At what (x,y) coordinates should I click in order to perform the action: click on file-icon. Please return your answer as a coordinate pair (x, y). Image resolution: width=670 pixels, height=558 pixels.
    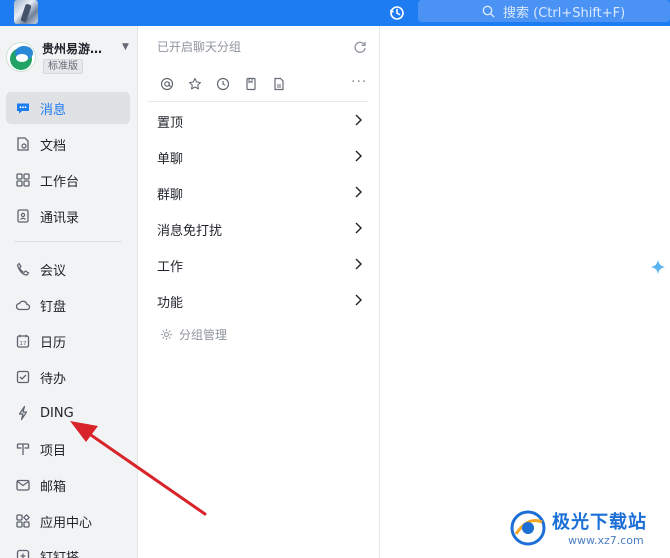
    Looking at the image, I should click on (279, 84).